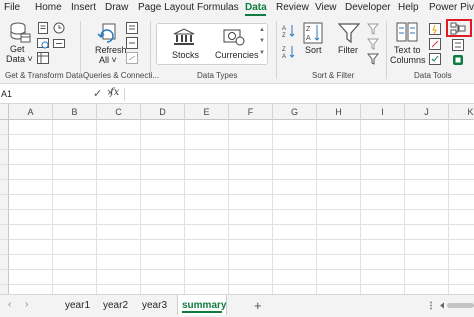  Describe the element at coordinates (313, 50) in the screenshot. I see `sort-label: Sort` at that location.